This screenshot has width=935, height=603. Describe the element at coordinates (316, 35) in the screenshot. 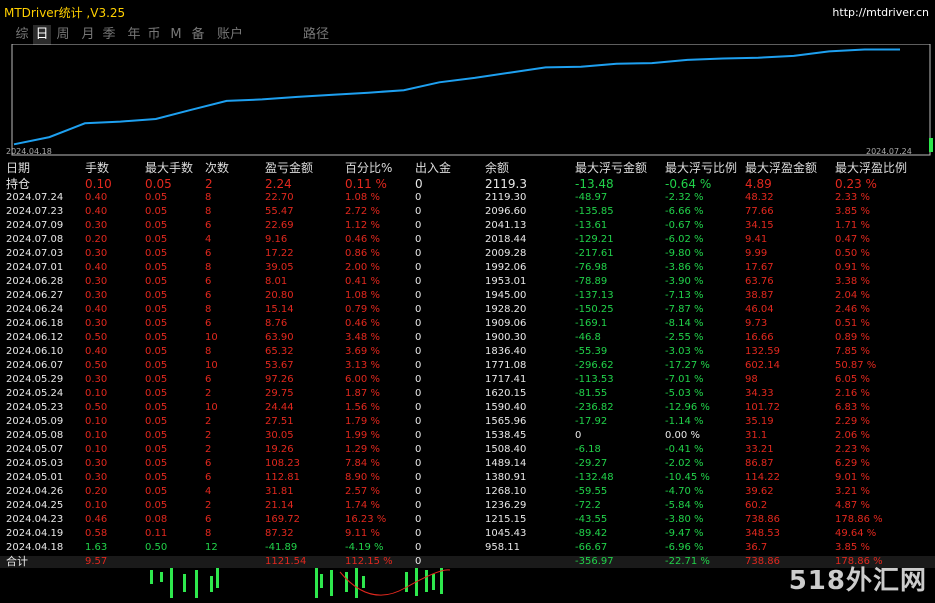

I see `tab-10: 路径` at that location.